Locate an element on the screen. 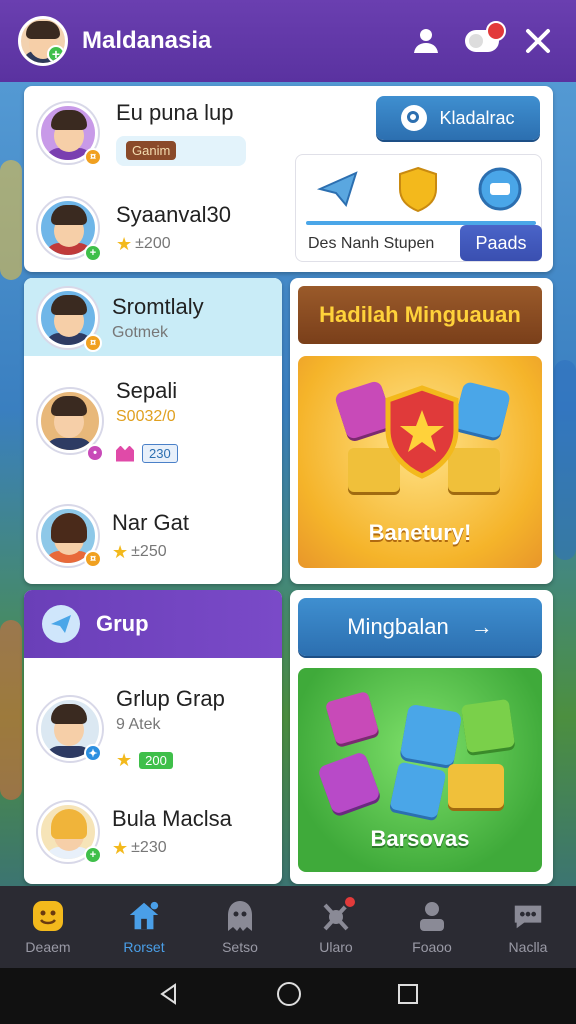 The image size is (576, 1024). tag-label: Ganim is located at coordinates (151, 150).